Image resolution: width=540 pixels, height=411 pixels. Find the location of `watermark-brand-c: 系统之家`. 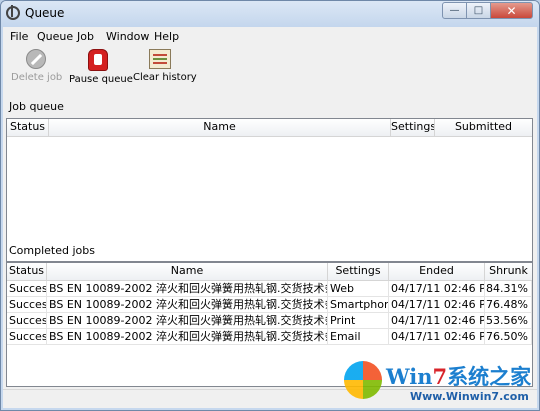

watermark-brand-c: 系统之家 is located at coordinates (489, 376).